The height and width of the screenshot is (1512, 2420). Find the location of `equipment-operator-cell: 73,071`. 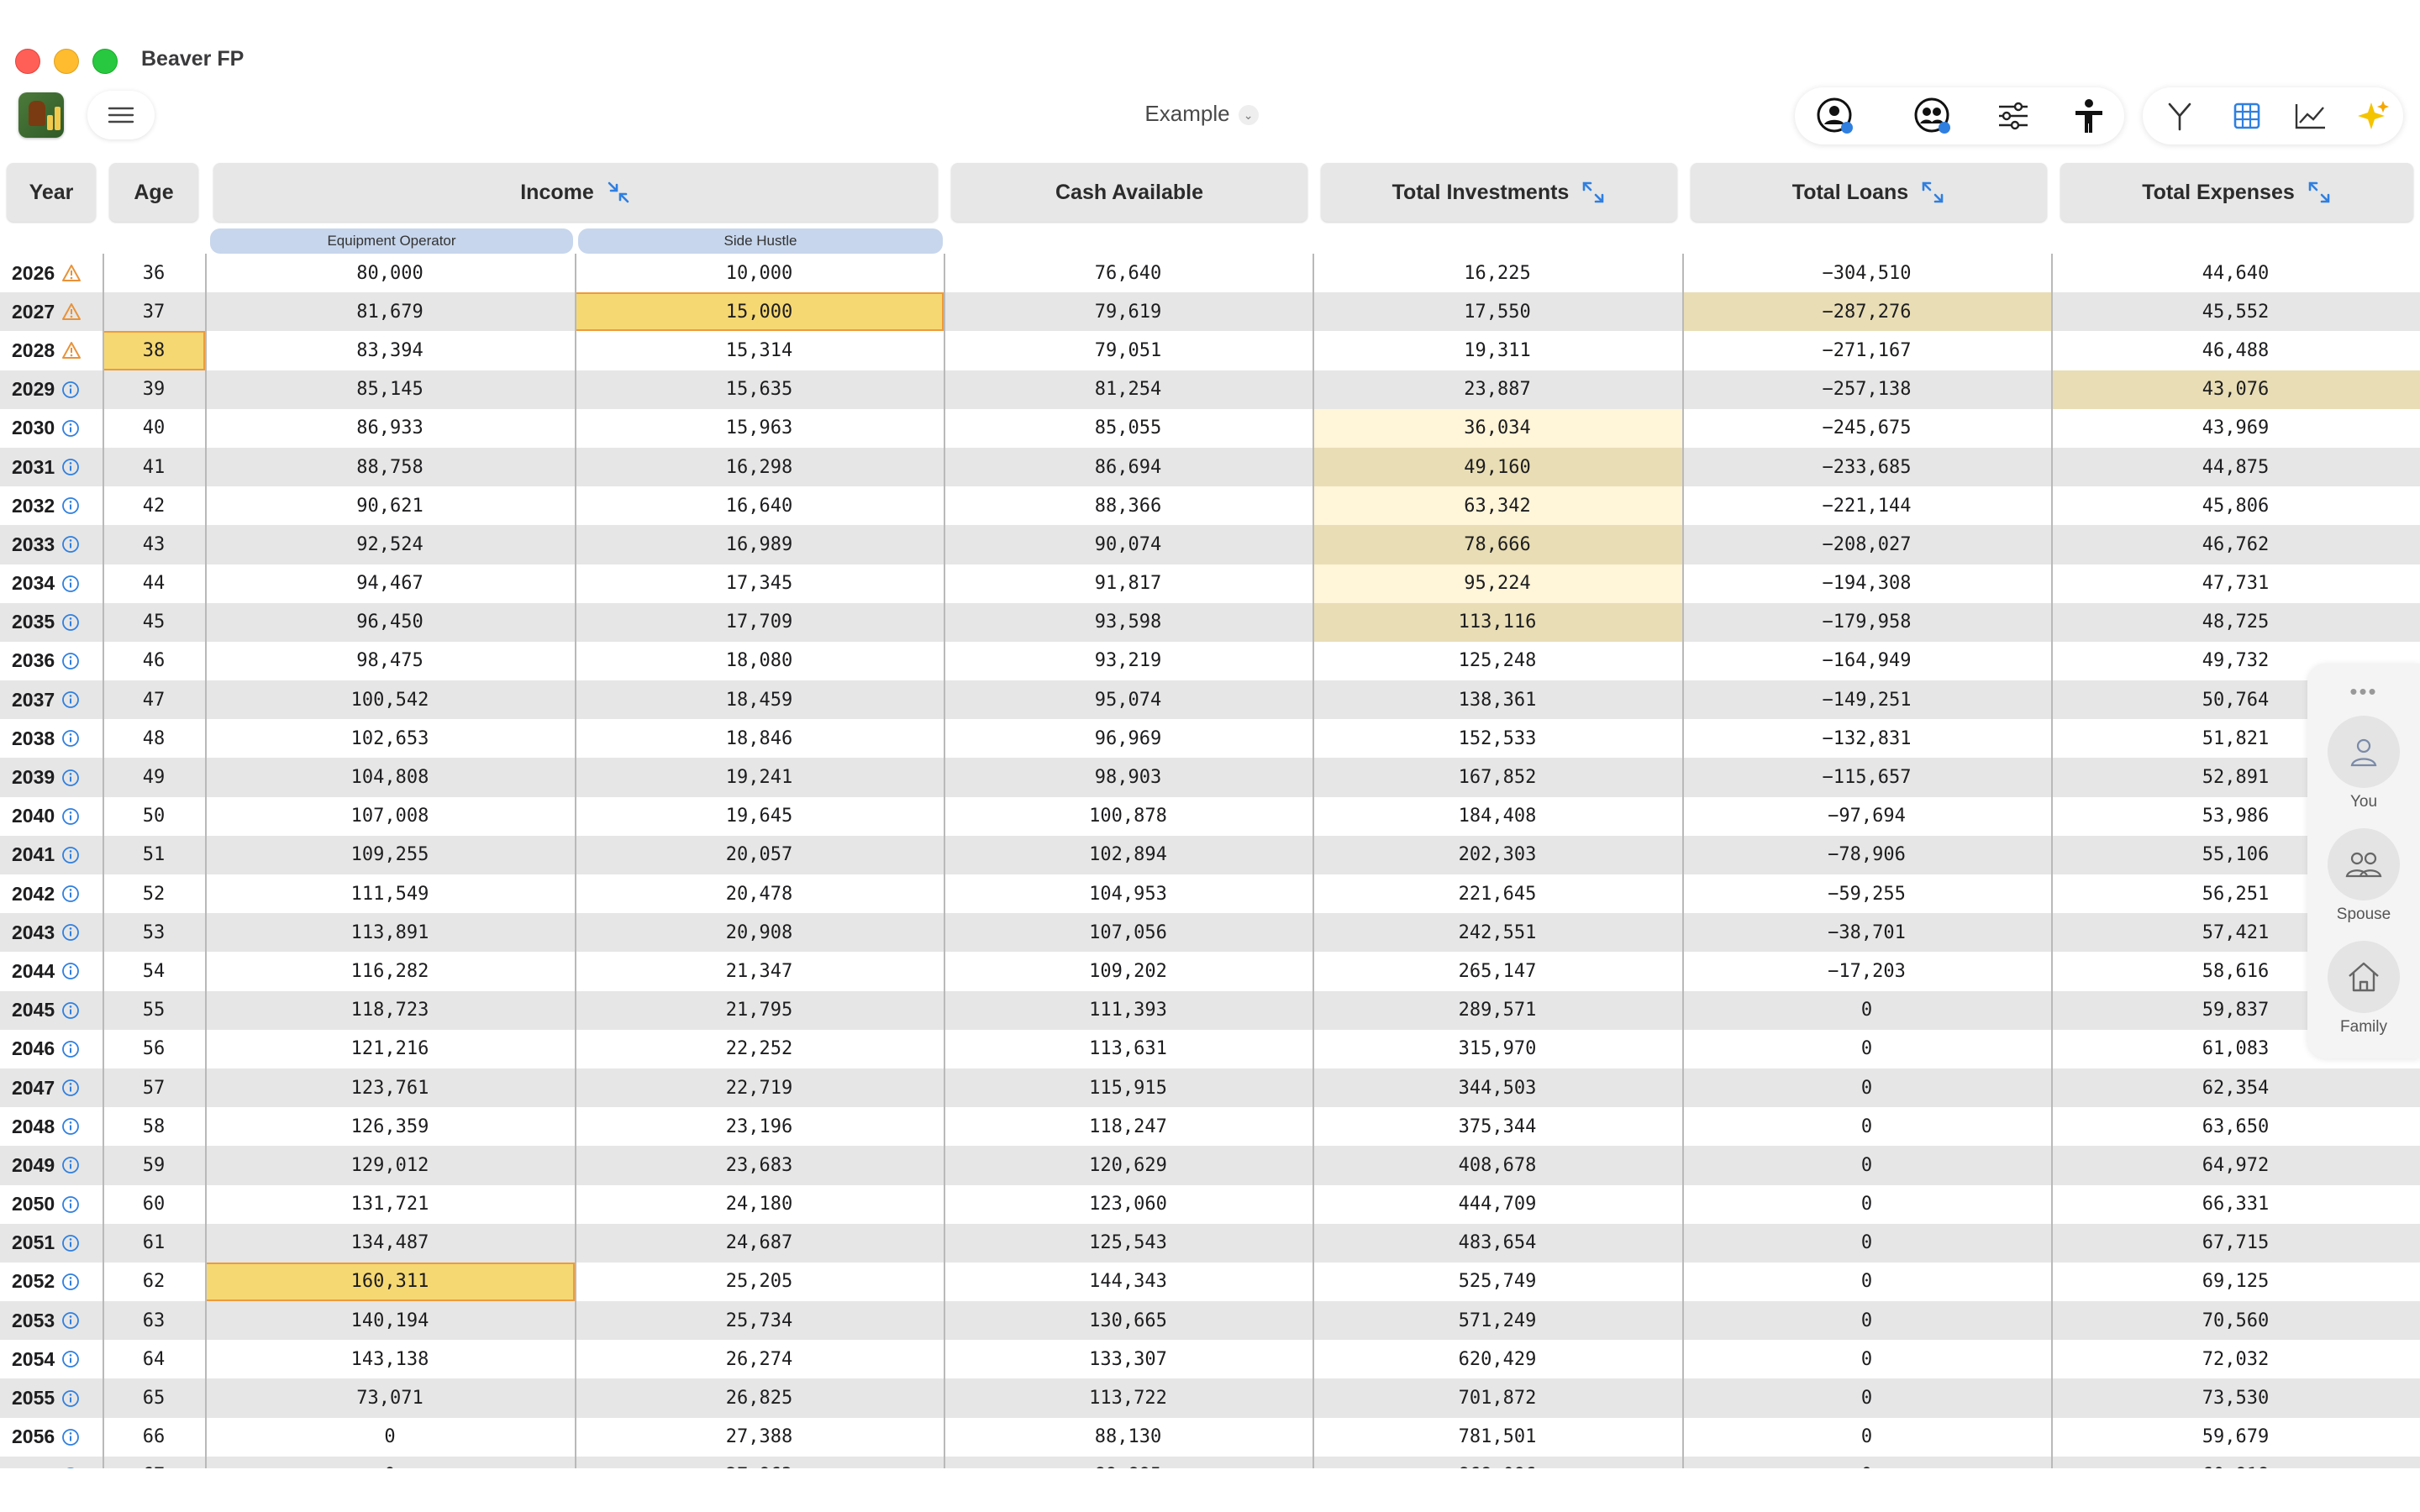

equipment-operator-cell: 73,071 is located at coordinates (390, 1397).